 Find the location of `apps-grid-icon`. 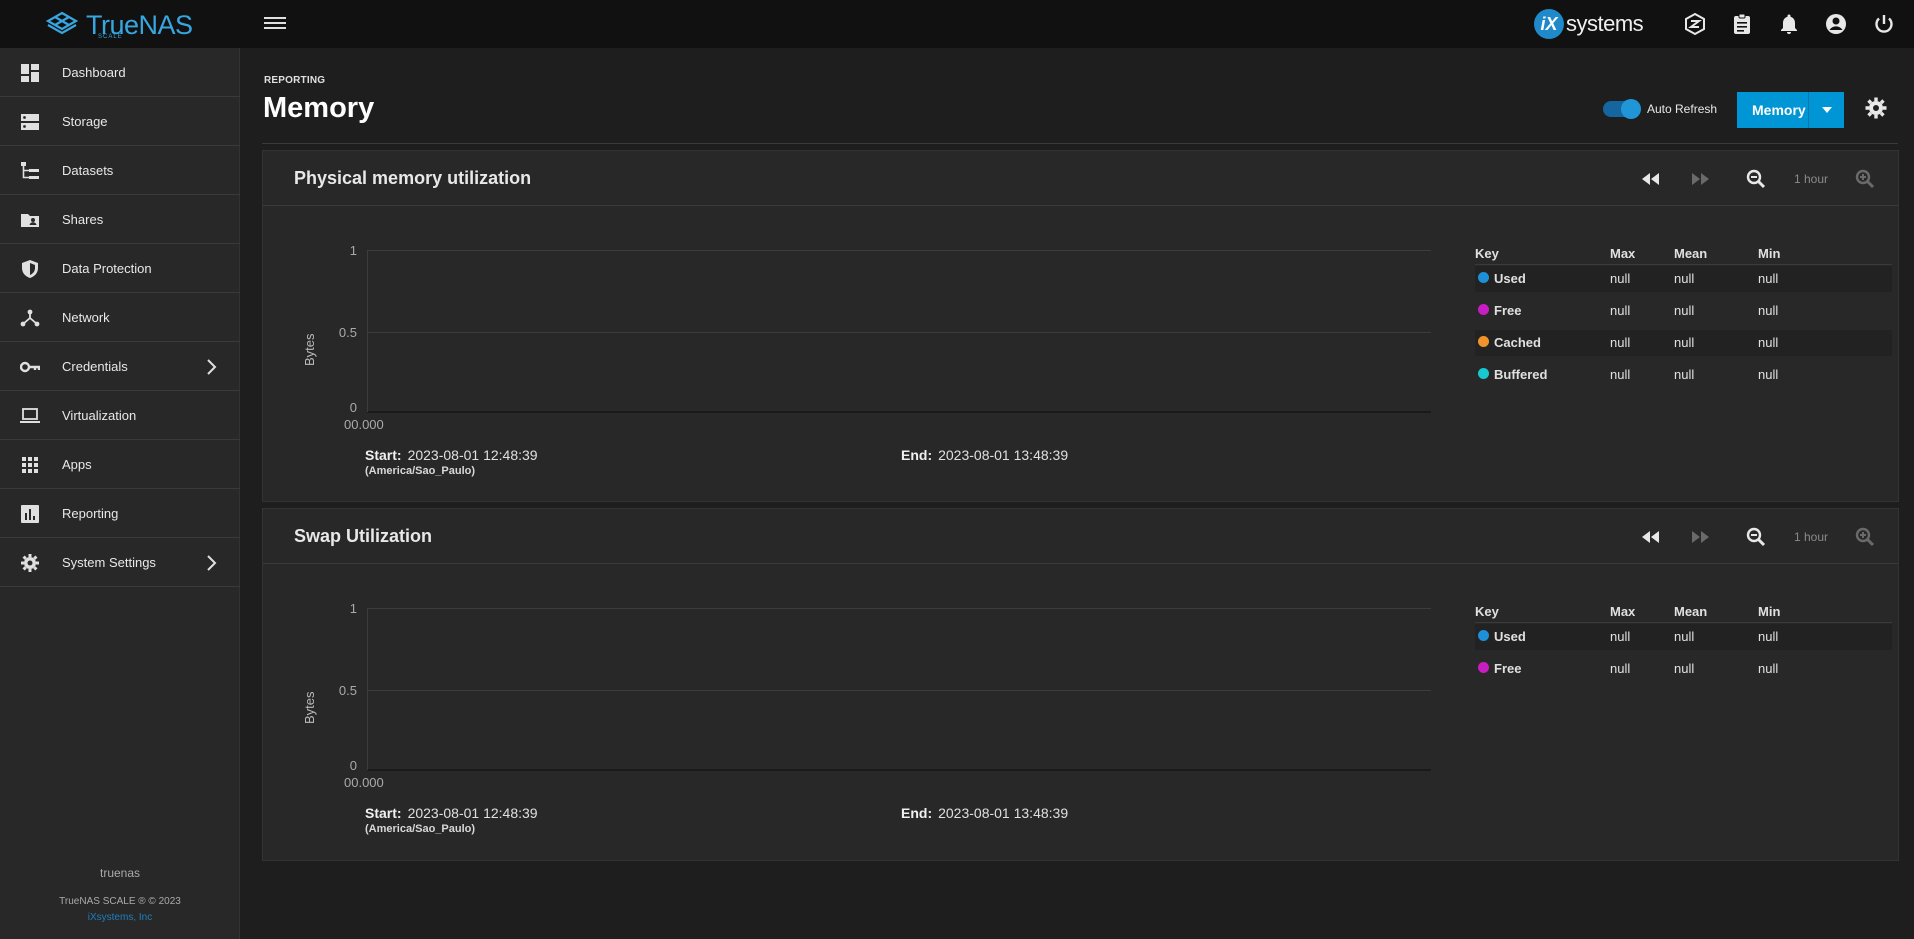

apps-grid-icon is located at coordinates (30, 465).